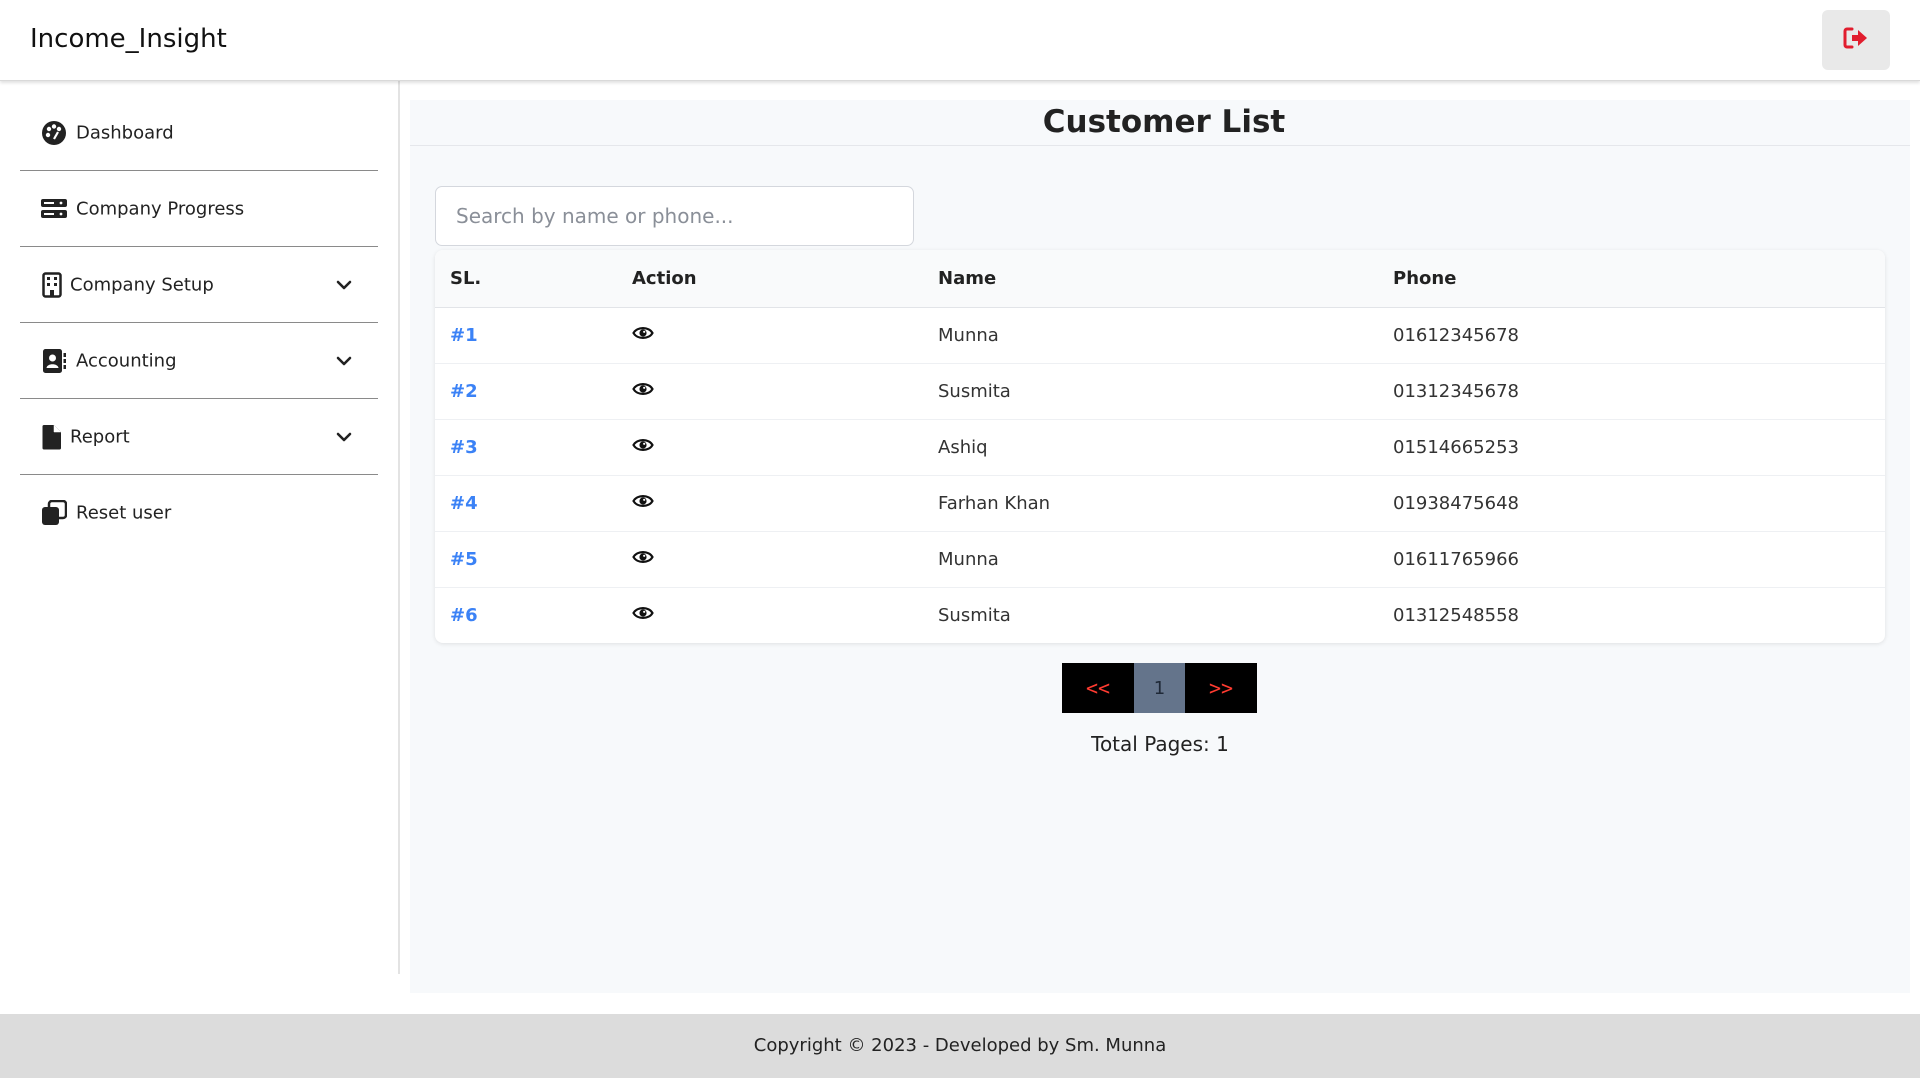 The height and width of the screenshot is (1078, 1920). Describe the element at coordinates (1165, 503) in the screenshot. I see `row-name-cell: Farhan Khan` at that location.